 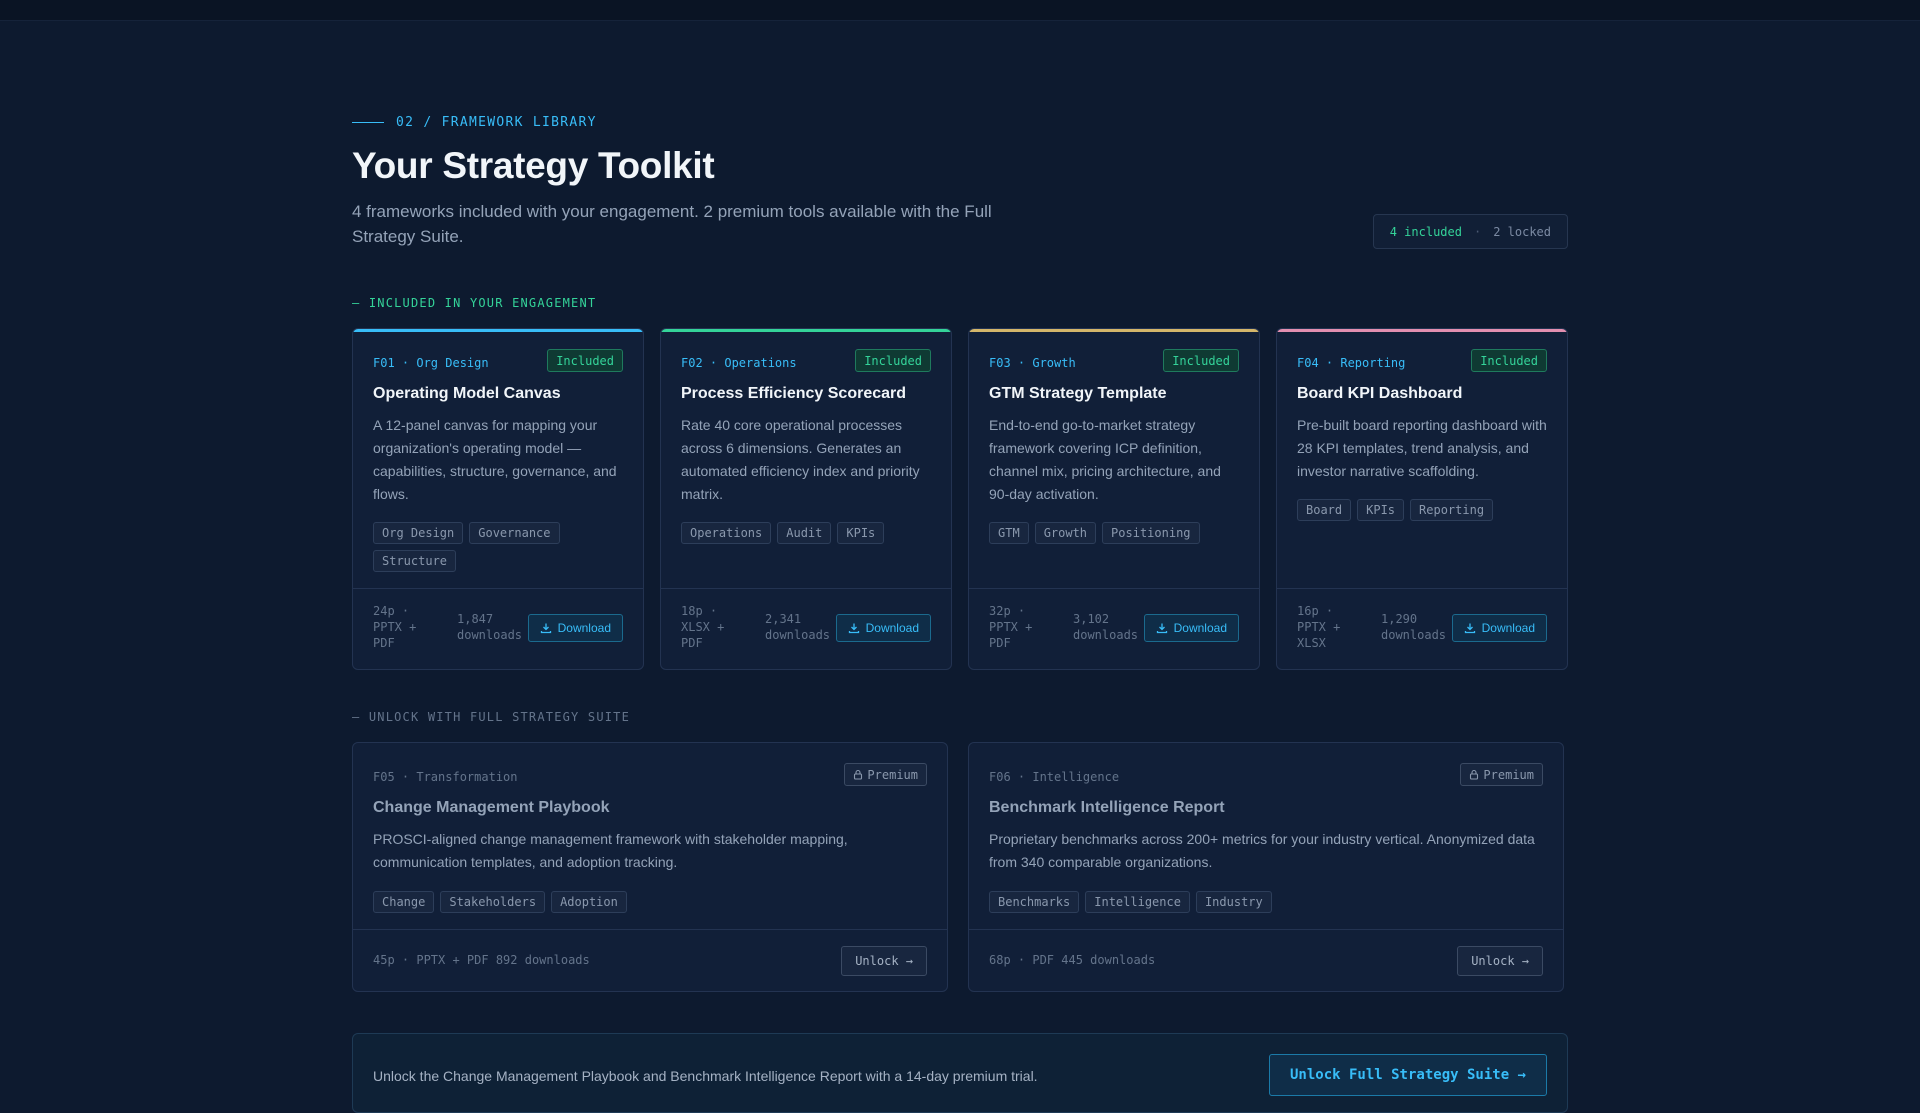 What do you see at coordinates (804, 533) in the screenshot?
I see `tag: Audit` at bounding box center [804, 533].